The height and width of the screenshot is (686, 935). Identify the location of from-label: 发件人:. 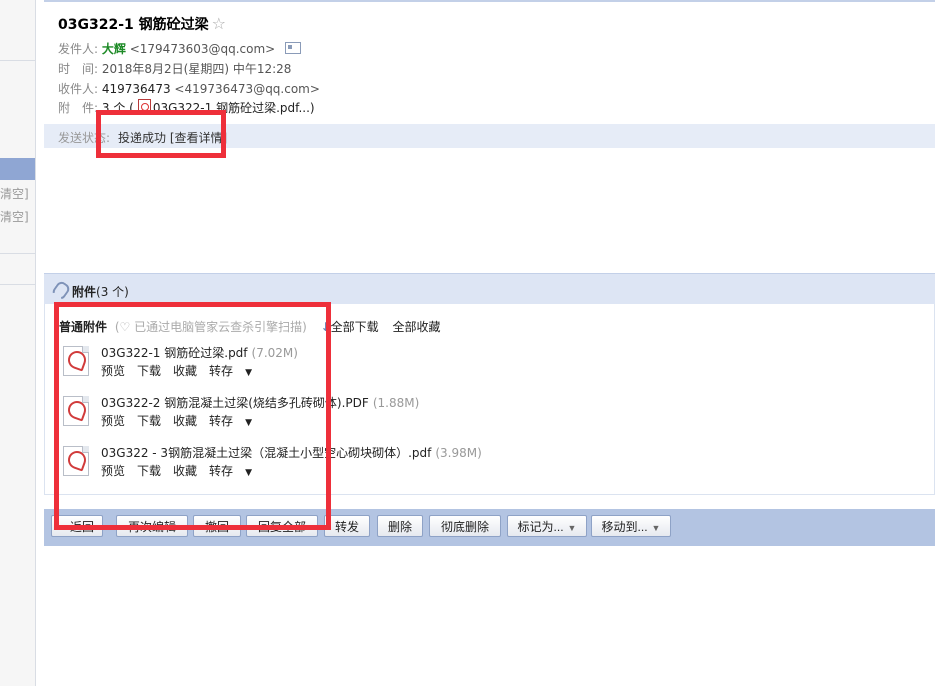
(78, 49).